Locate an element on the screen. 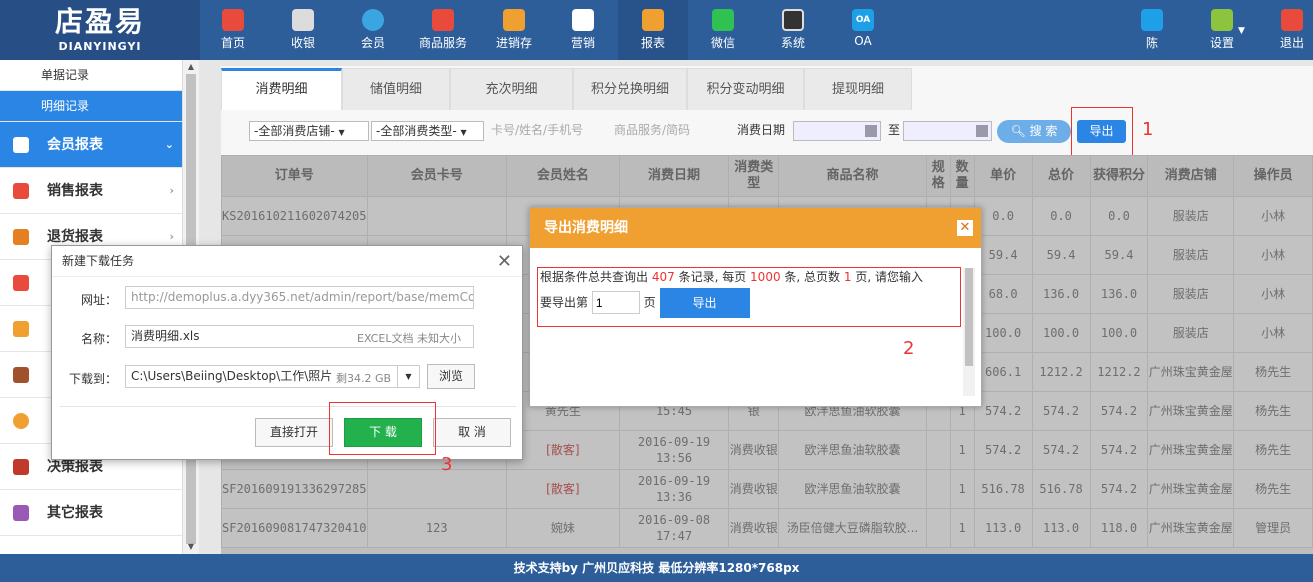  nav-wechat: 微信 is located at coordinates (723, 30).